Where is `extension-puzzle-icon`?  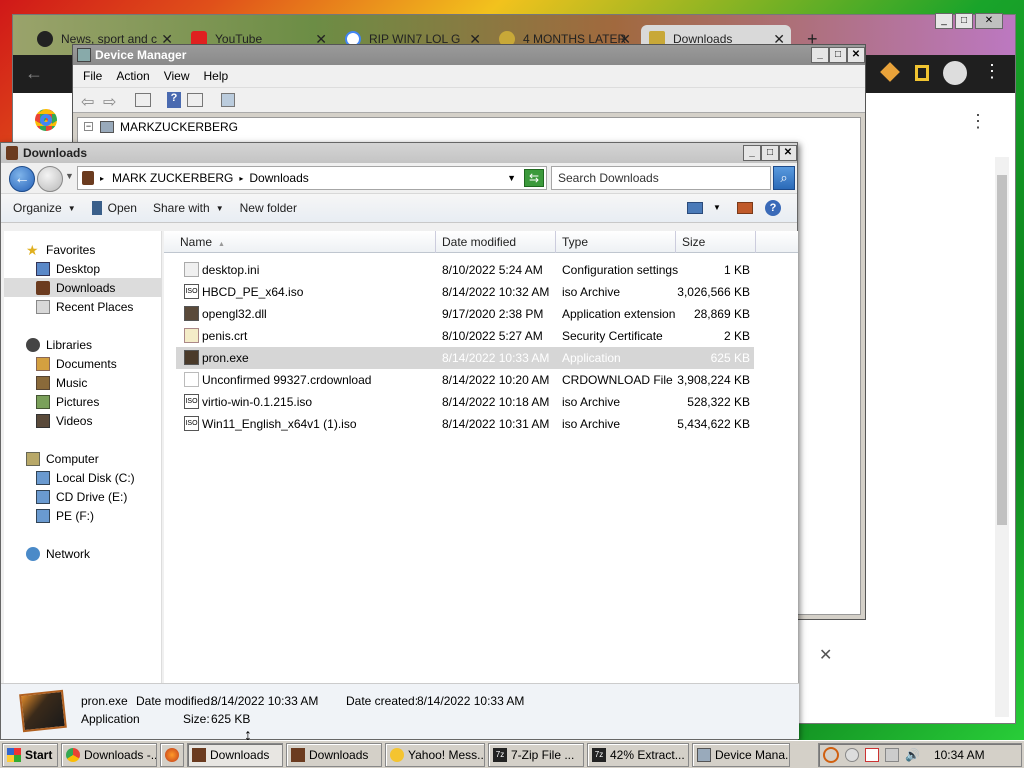
extension-puzzle-icon is located at coordinates (890, 72).